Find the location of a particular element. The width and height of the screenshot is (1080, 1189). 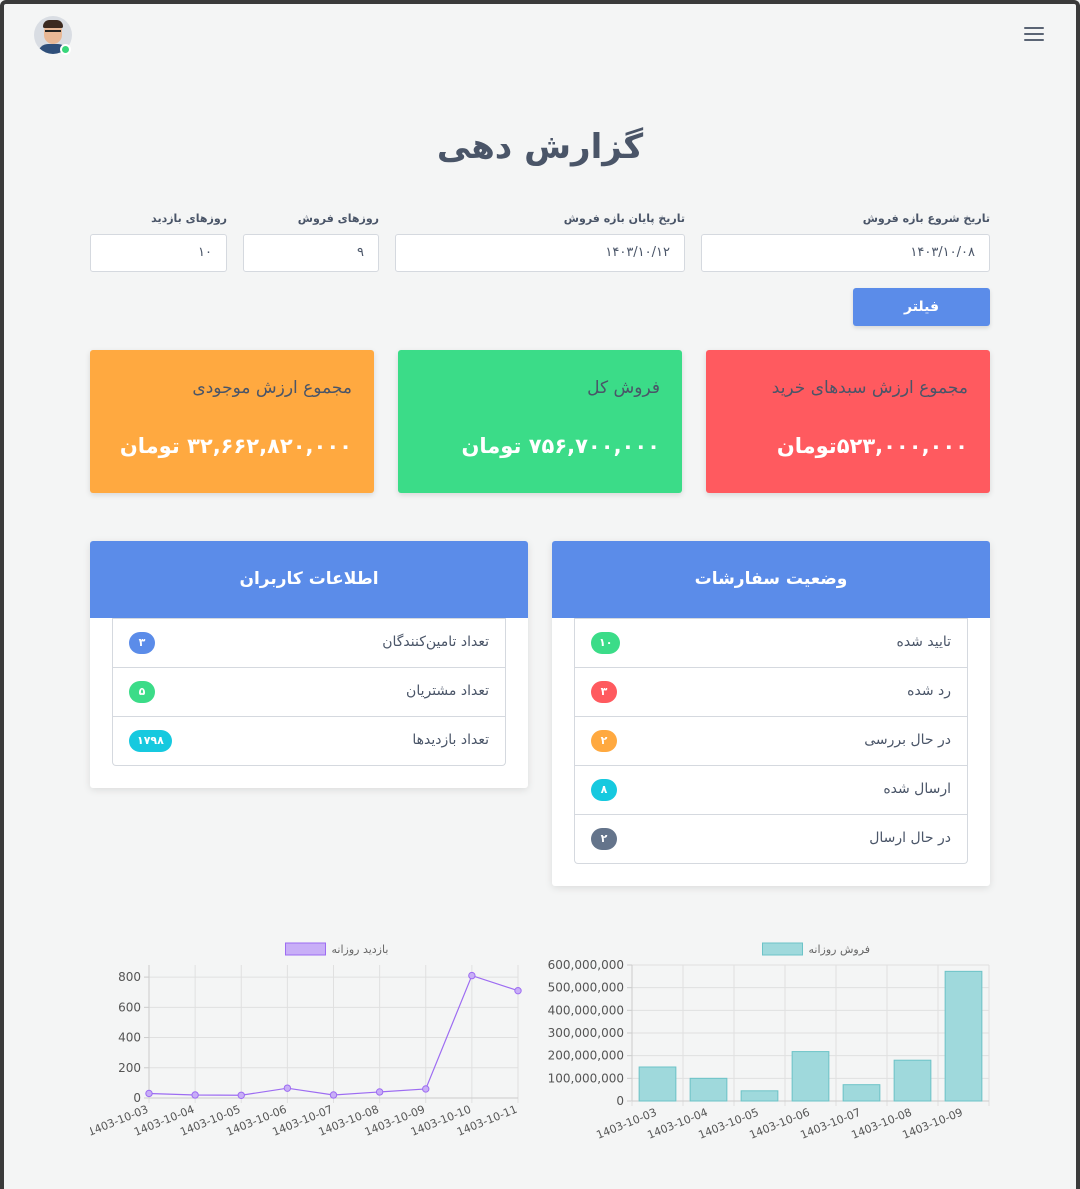

start-date-label: تاریخ شروع بازه فروش is located at coordinates (926, 218).